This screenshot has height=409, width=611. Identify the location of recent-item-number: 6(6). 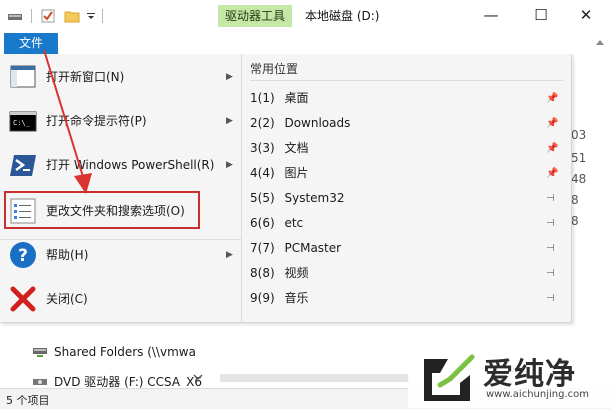
(262, 223).